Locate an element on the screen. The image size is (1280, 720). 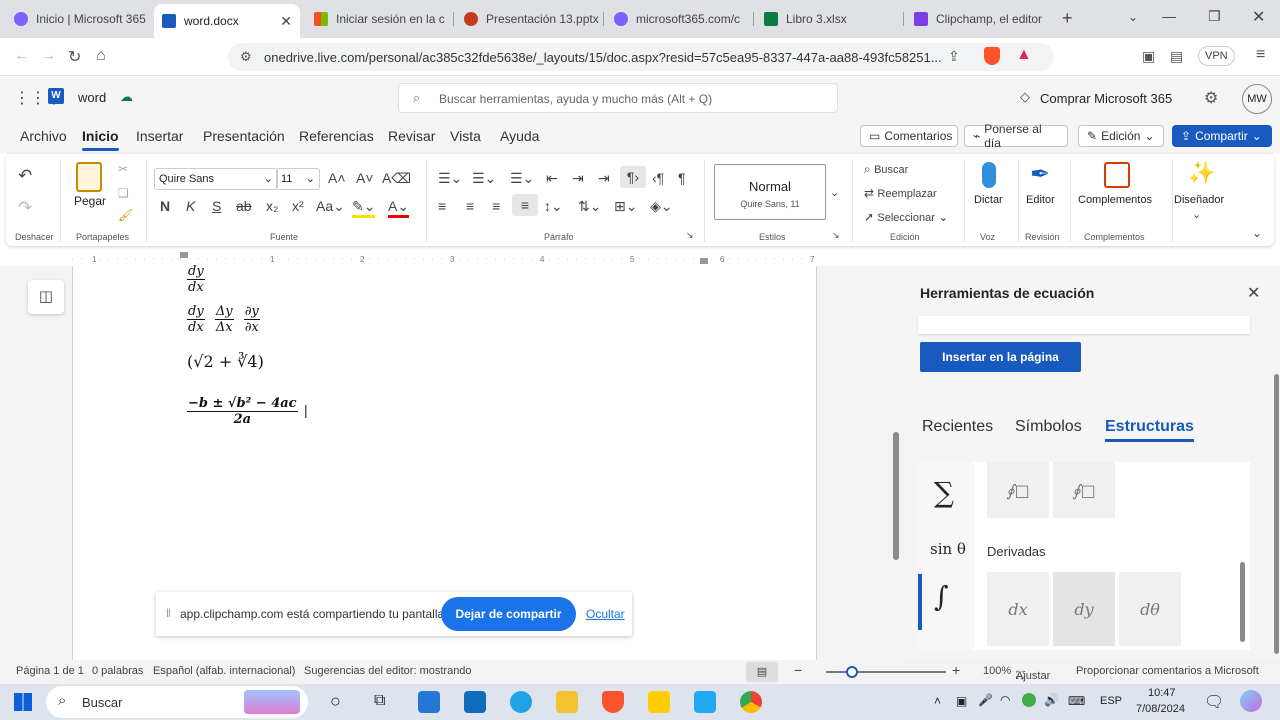
drag-handle-icon: ‖ is located at coordinates (168, 613).